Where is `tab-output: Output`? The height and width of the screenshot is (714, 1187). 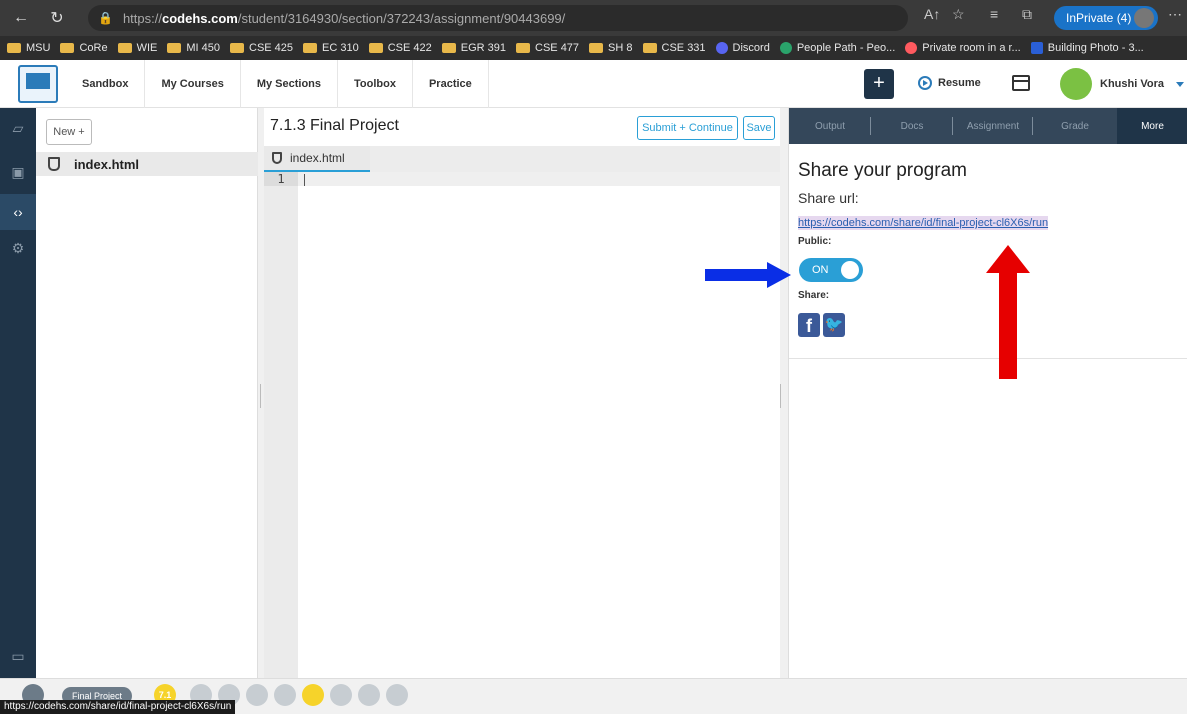
tab-output: Output is located at coordinates (830, 126).